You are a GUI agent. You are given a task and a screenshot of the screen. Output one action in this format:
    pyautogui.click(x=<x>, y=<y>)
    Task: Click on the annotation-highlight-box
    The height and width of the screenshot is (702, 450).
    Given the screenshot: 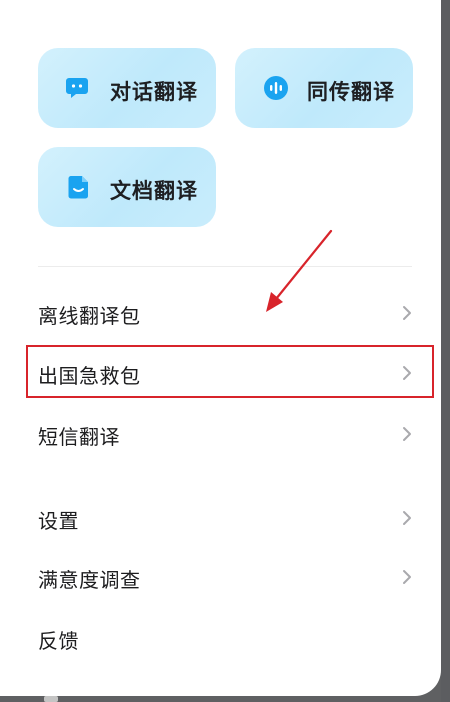 What is the action you would take?
    pyautogui.click(x=230, y=371)
    